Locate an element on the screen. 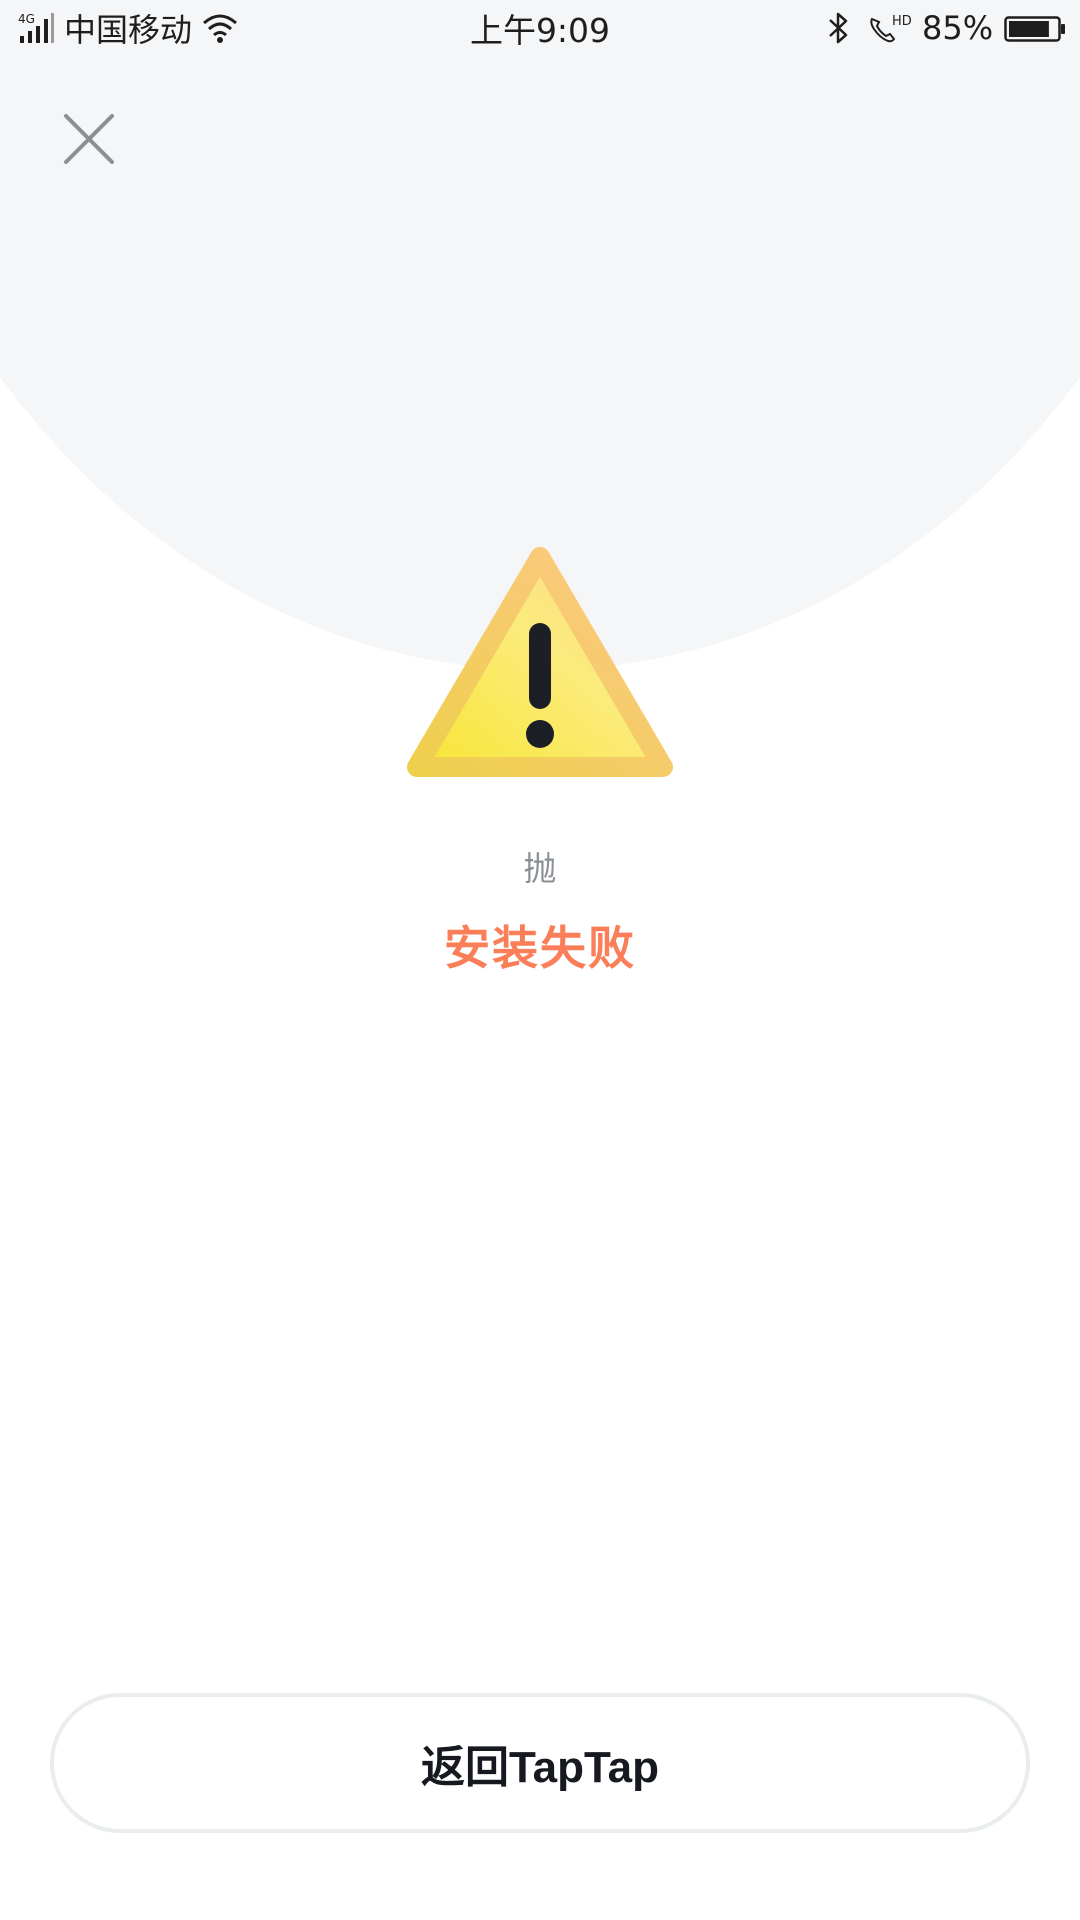  hd-label: HD is located at coordinates (902, 21).